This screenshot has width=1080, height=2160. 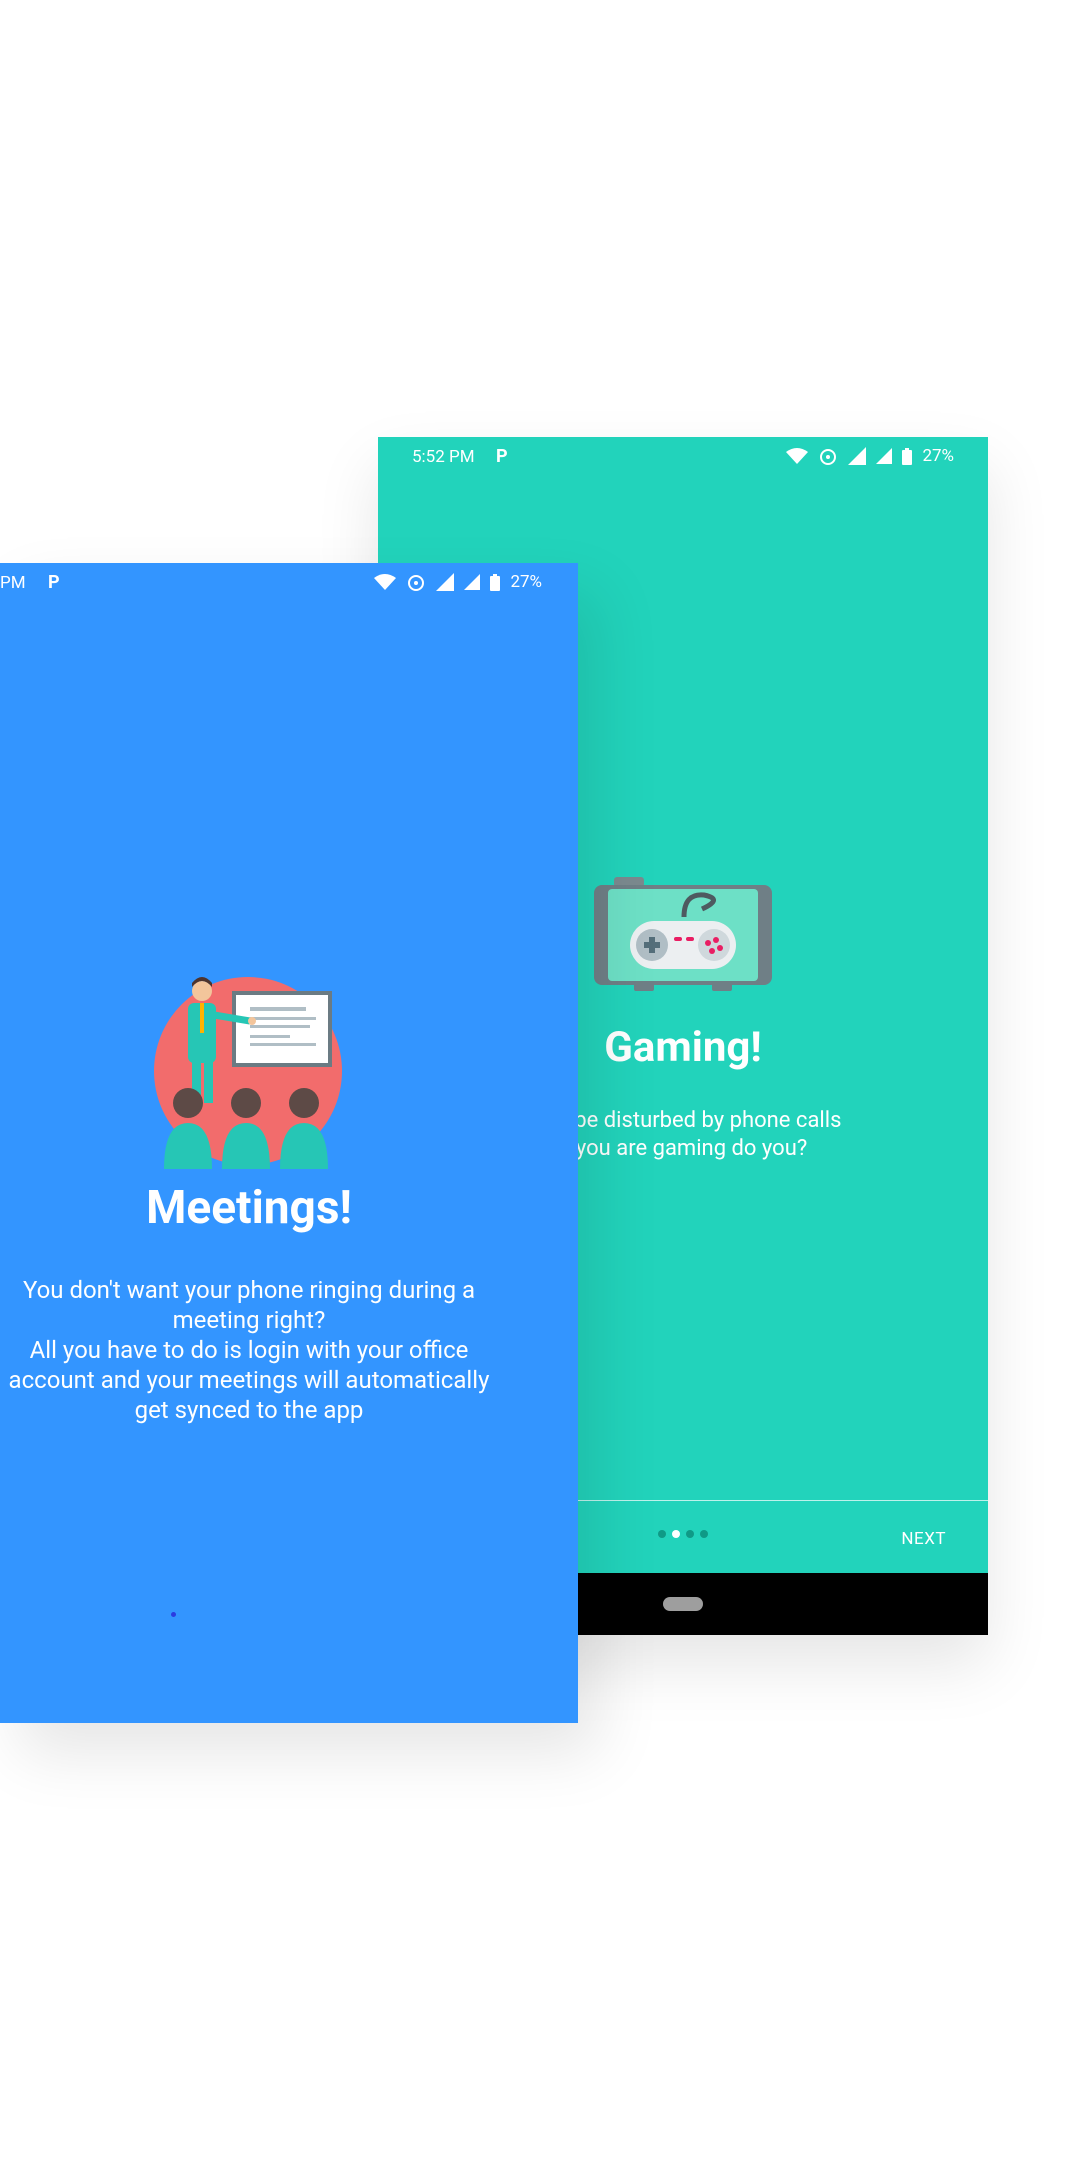 I want to click on onboarding-title: Meetings!, so click(x=249, y=1208).